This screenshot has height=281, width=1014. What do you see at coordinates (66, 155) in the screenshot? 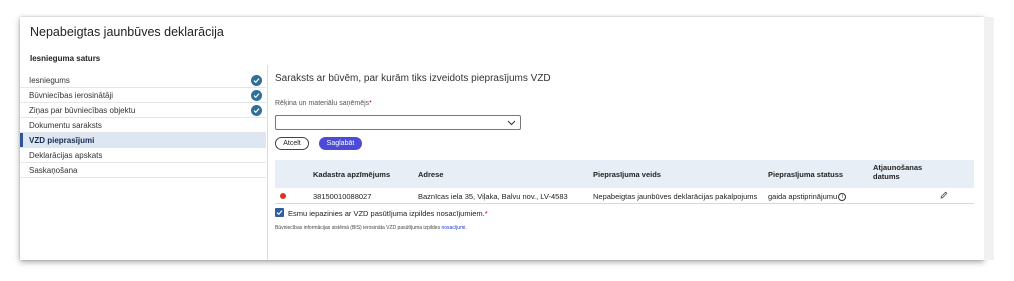
I see `sidebar-item-label: Deklarācijas apskats` at bounding box center [66, 155].